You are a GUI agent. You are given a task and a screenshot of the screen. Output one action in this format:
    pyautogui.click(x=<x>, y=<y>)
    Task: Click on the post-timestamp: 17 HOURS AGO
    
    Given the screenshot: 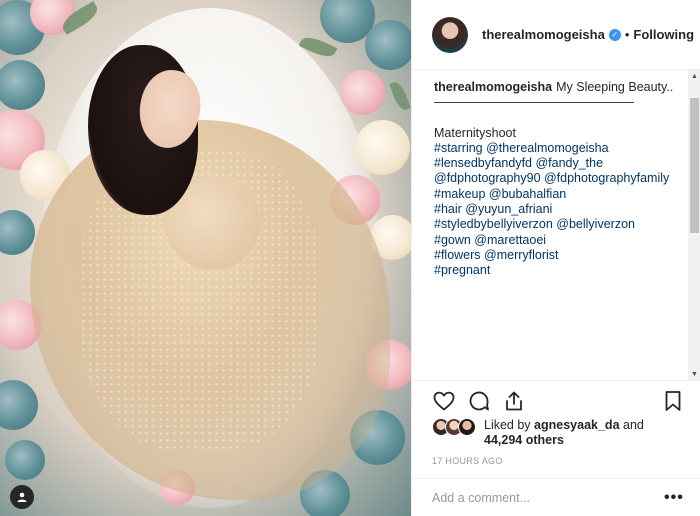 What is the action you would take?
    pyautogui.click(x=467, y=461)
    